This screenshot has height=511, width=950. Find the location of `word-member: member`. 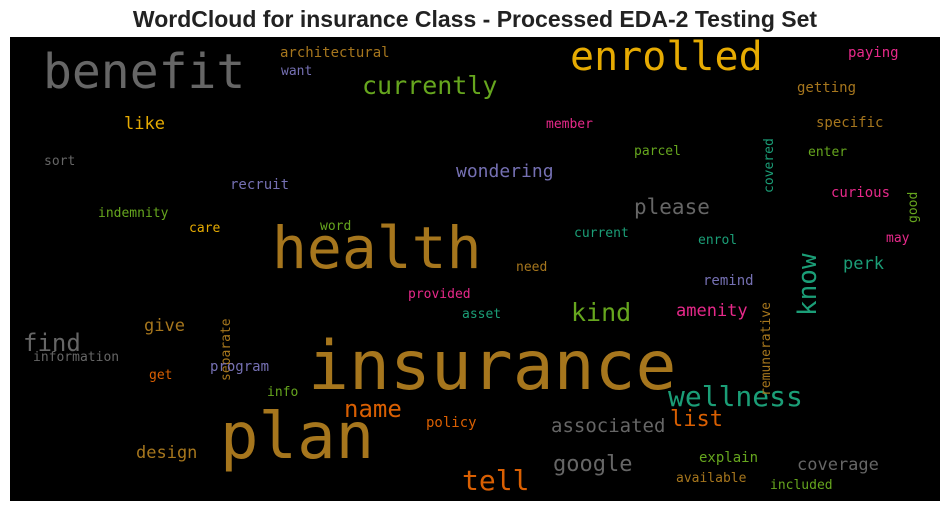

word-member: member is located at coordinates (569, 124).